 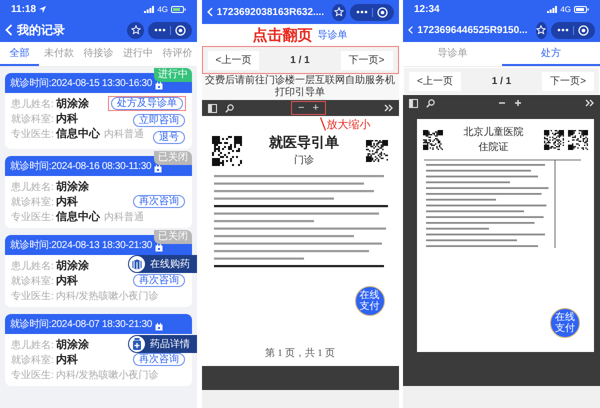 I want to click on notice-text: 交费后请前往门诊楼一层互联网自助服务机打印引导单, so click(x=300, y=87).